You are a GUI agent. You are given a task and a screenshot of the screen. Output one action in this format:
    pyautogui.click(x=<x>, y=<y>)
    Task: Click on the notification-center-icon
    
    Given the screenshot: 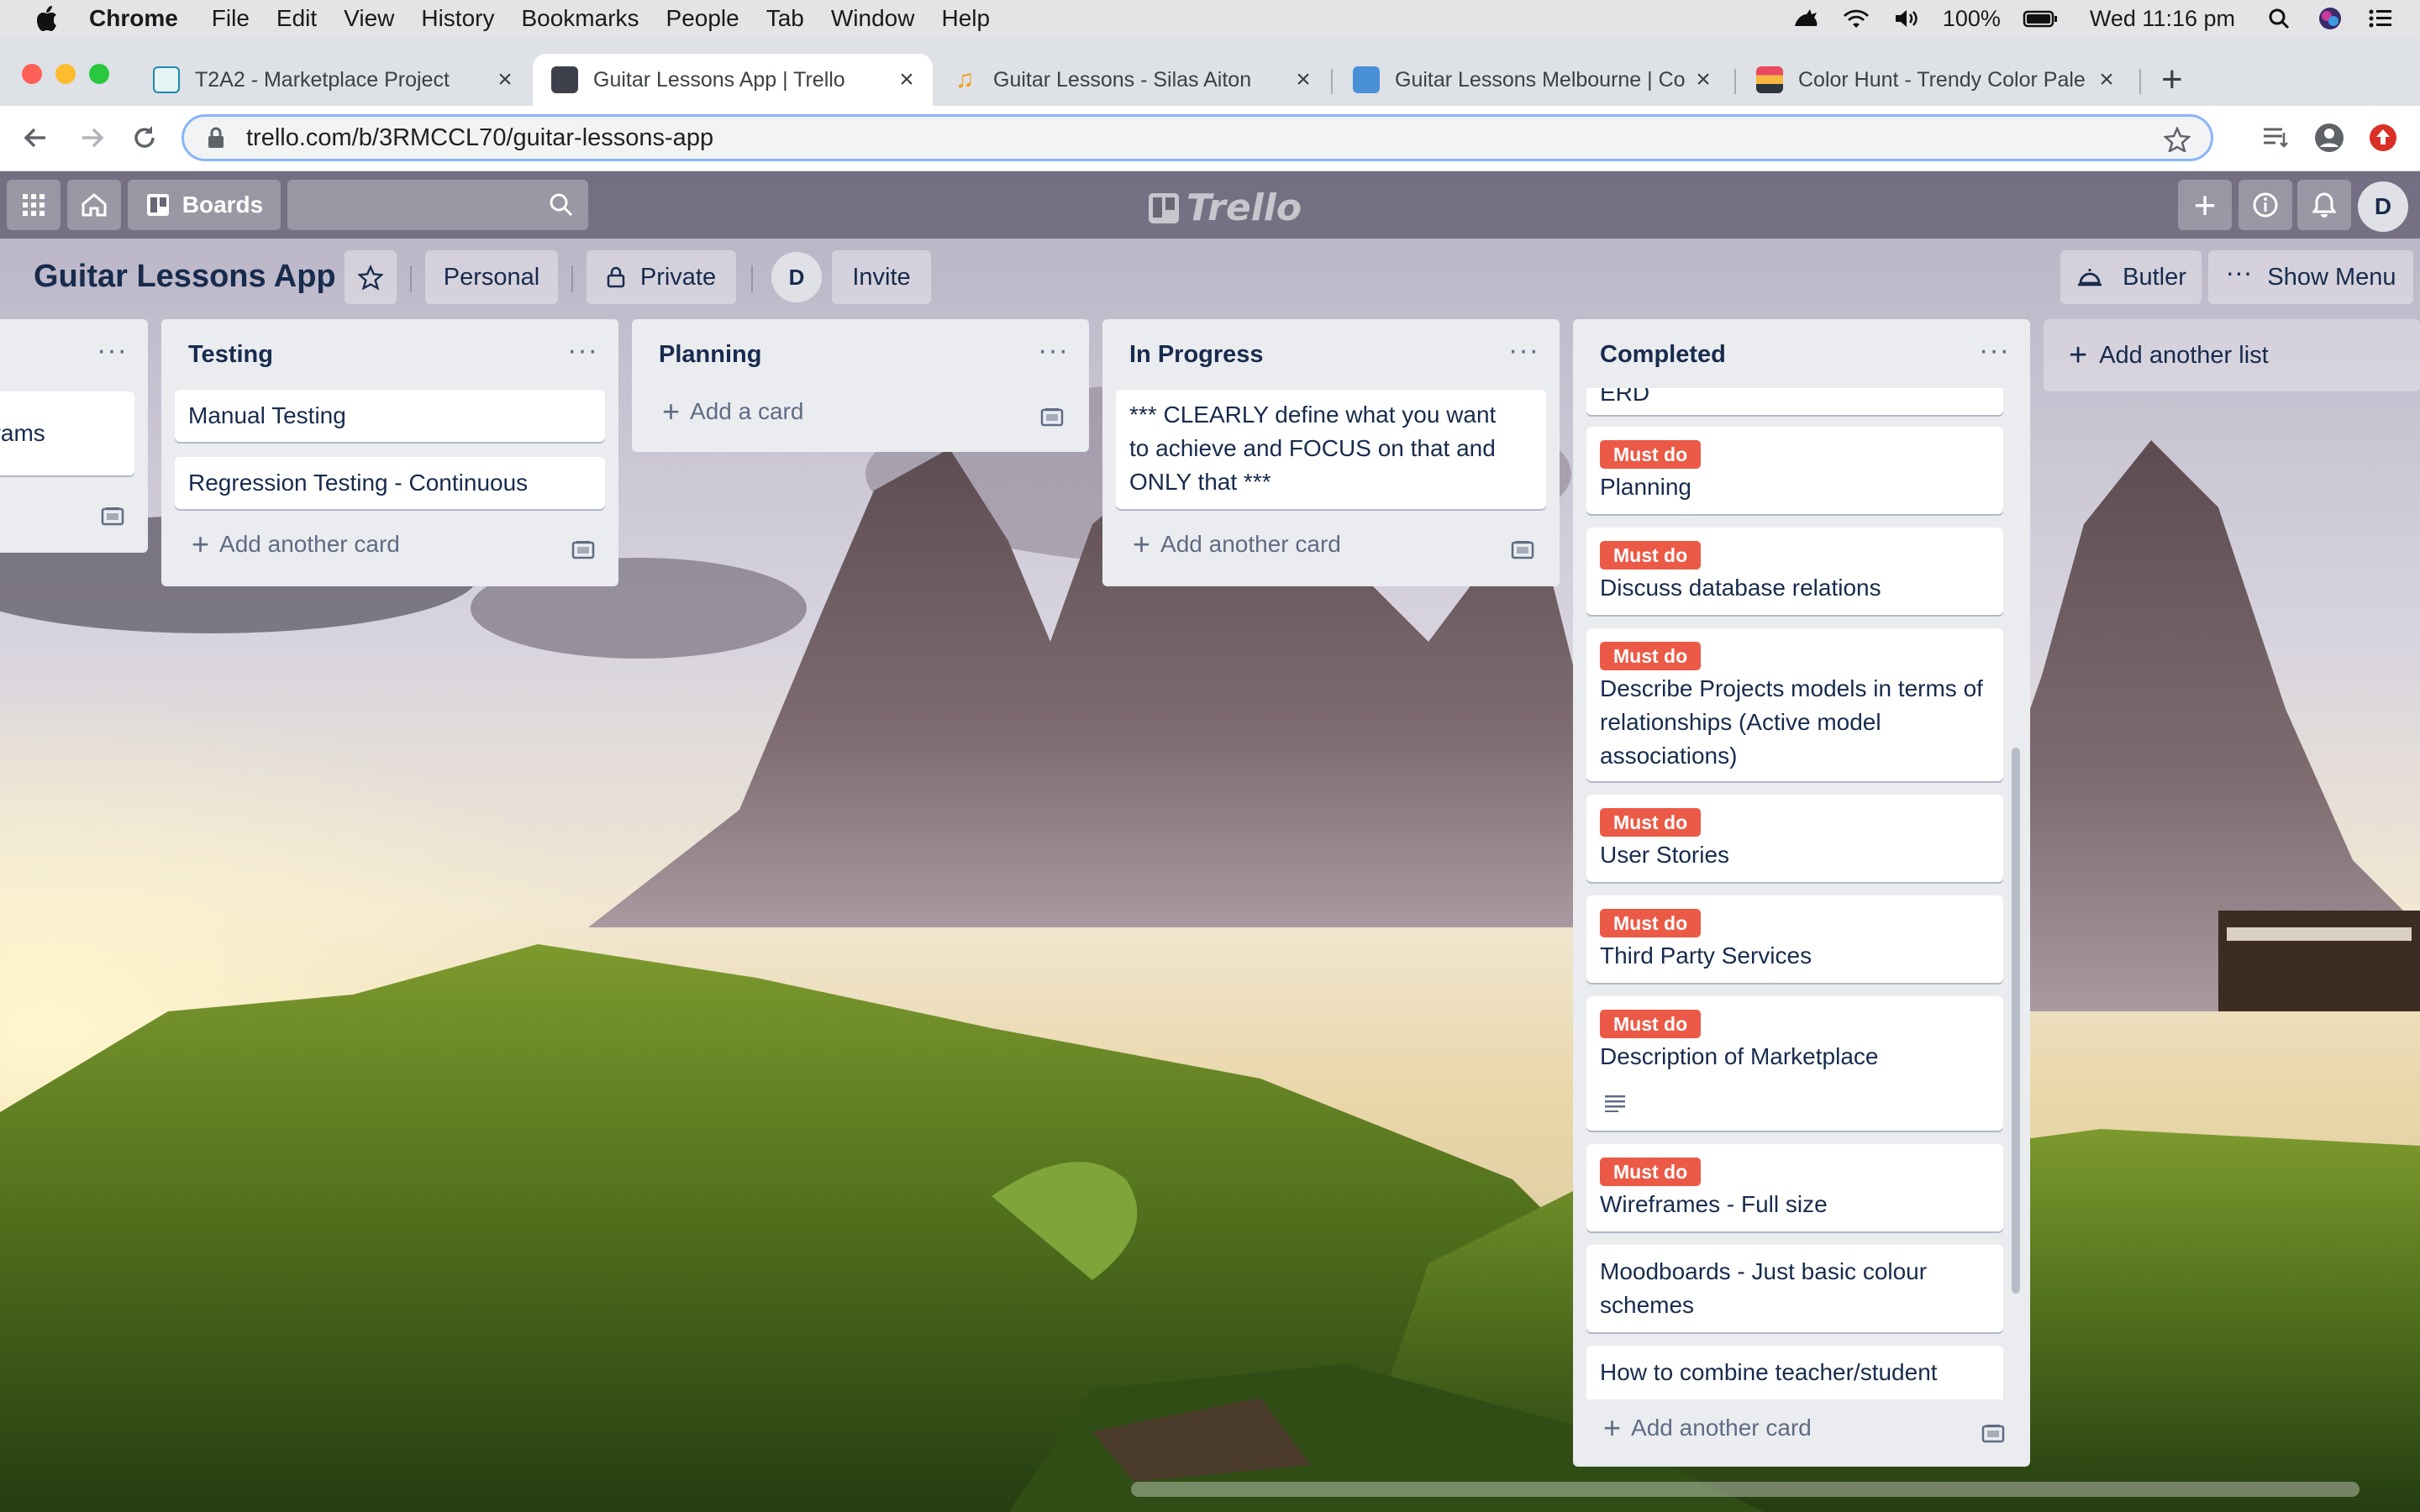 What is the action you would take?
    pyautogui.click(x=2381, y=18)
    